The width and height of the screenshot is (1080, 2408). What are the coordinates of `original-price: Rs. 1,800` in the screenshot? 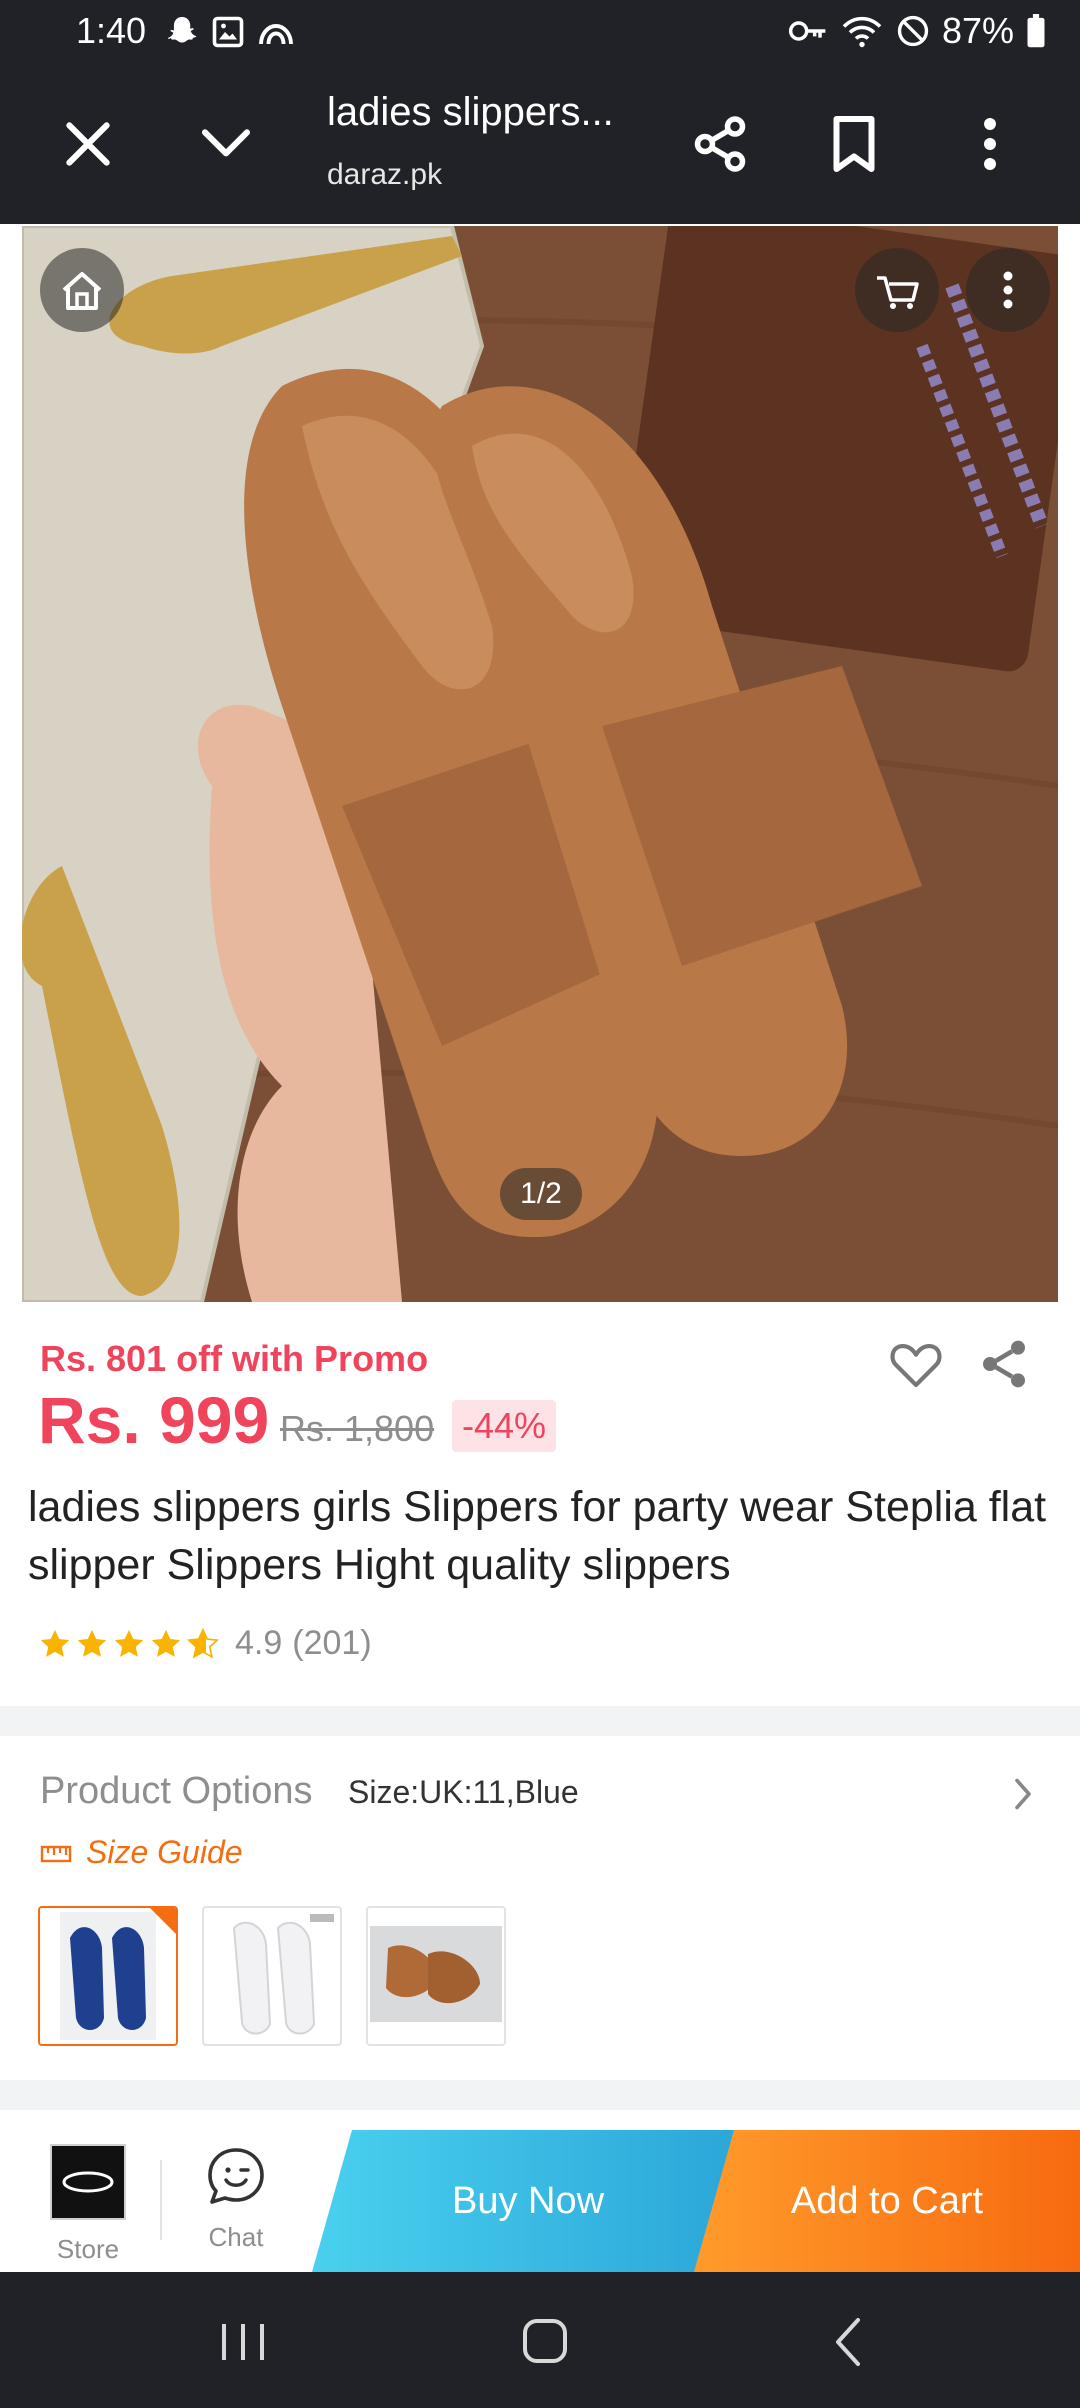 It's located at (357, 1428).